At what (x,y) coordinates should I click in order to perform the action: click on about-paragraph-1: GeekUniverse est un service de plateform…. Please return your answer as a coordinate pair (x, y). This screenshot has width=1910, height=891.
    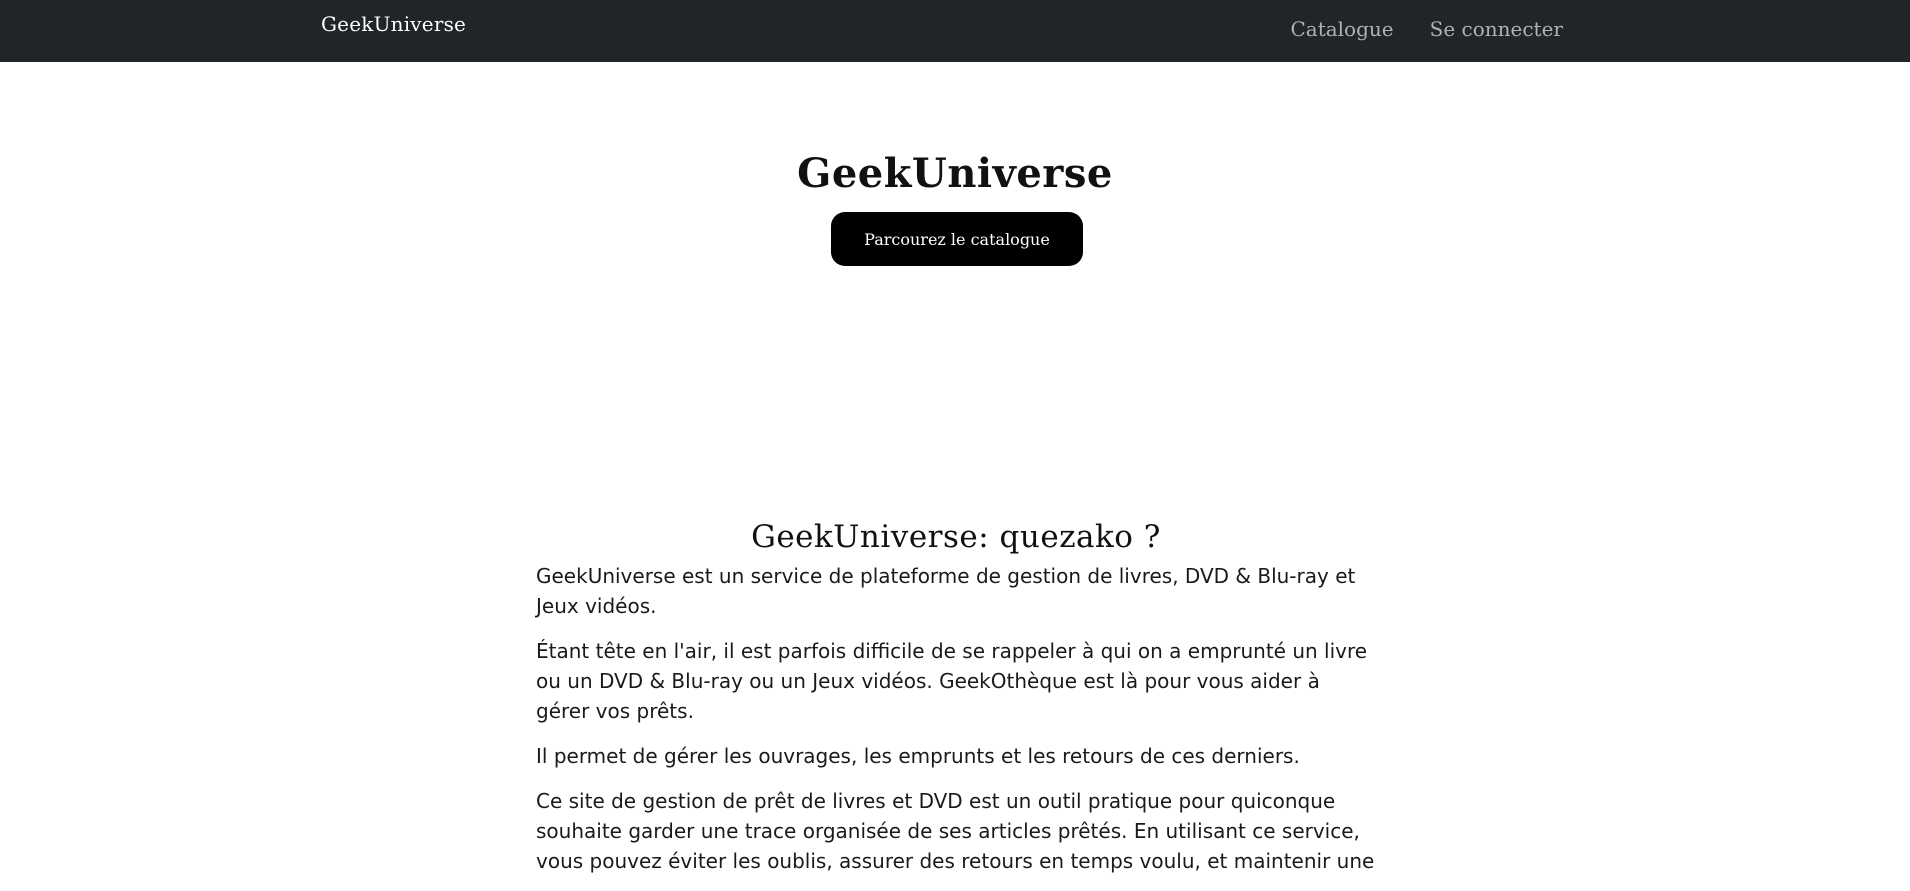
    Looking at the image, I should click on (946, 591).